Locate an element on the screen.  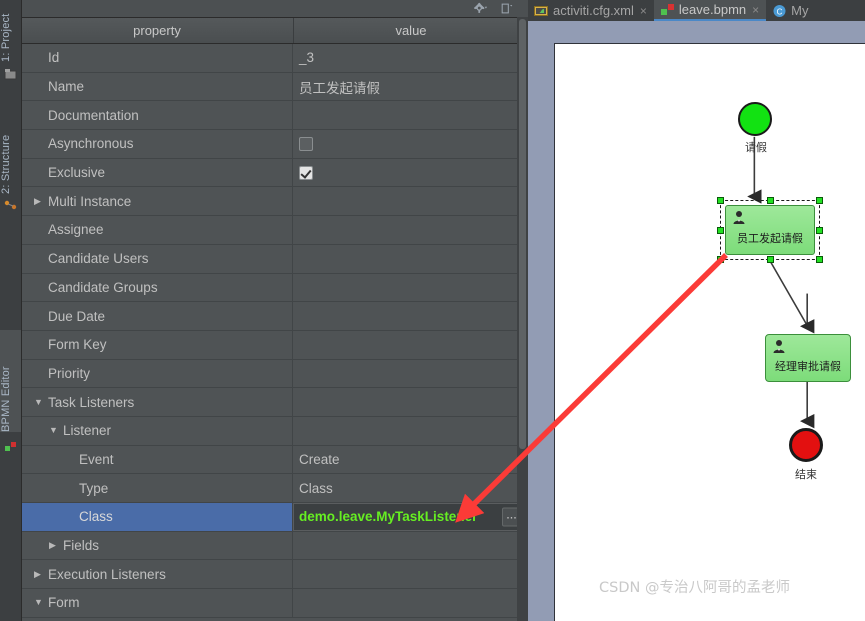
checkbox-checked is located at coordinates (306, 172).